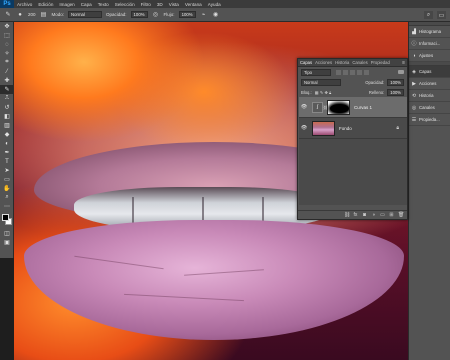 The height and width of the screenshot is (360, 450). What do you see at coordinates (7, 179) in the screenshot?
I see `rectangle-tool-icon: ▭` at bounding box center [7, 179].